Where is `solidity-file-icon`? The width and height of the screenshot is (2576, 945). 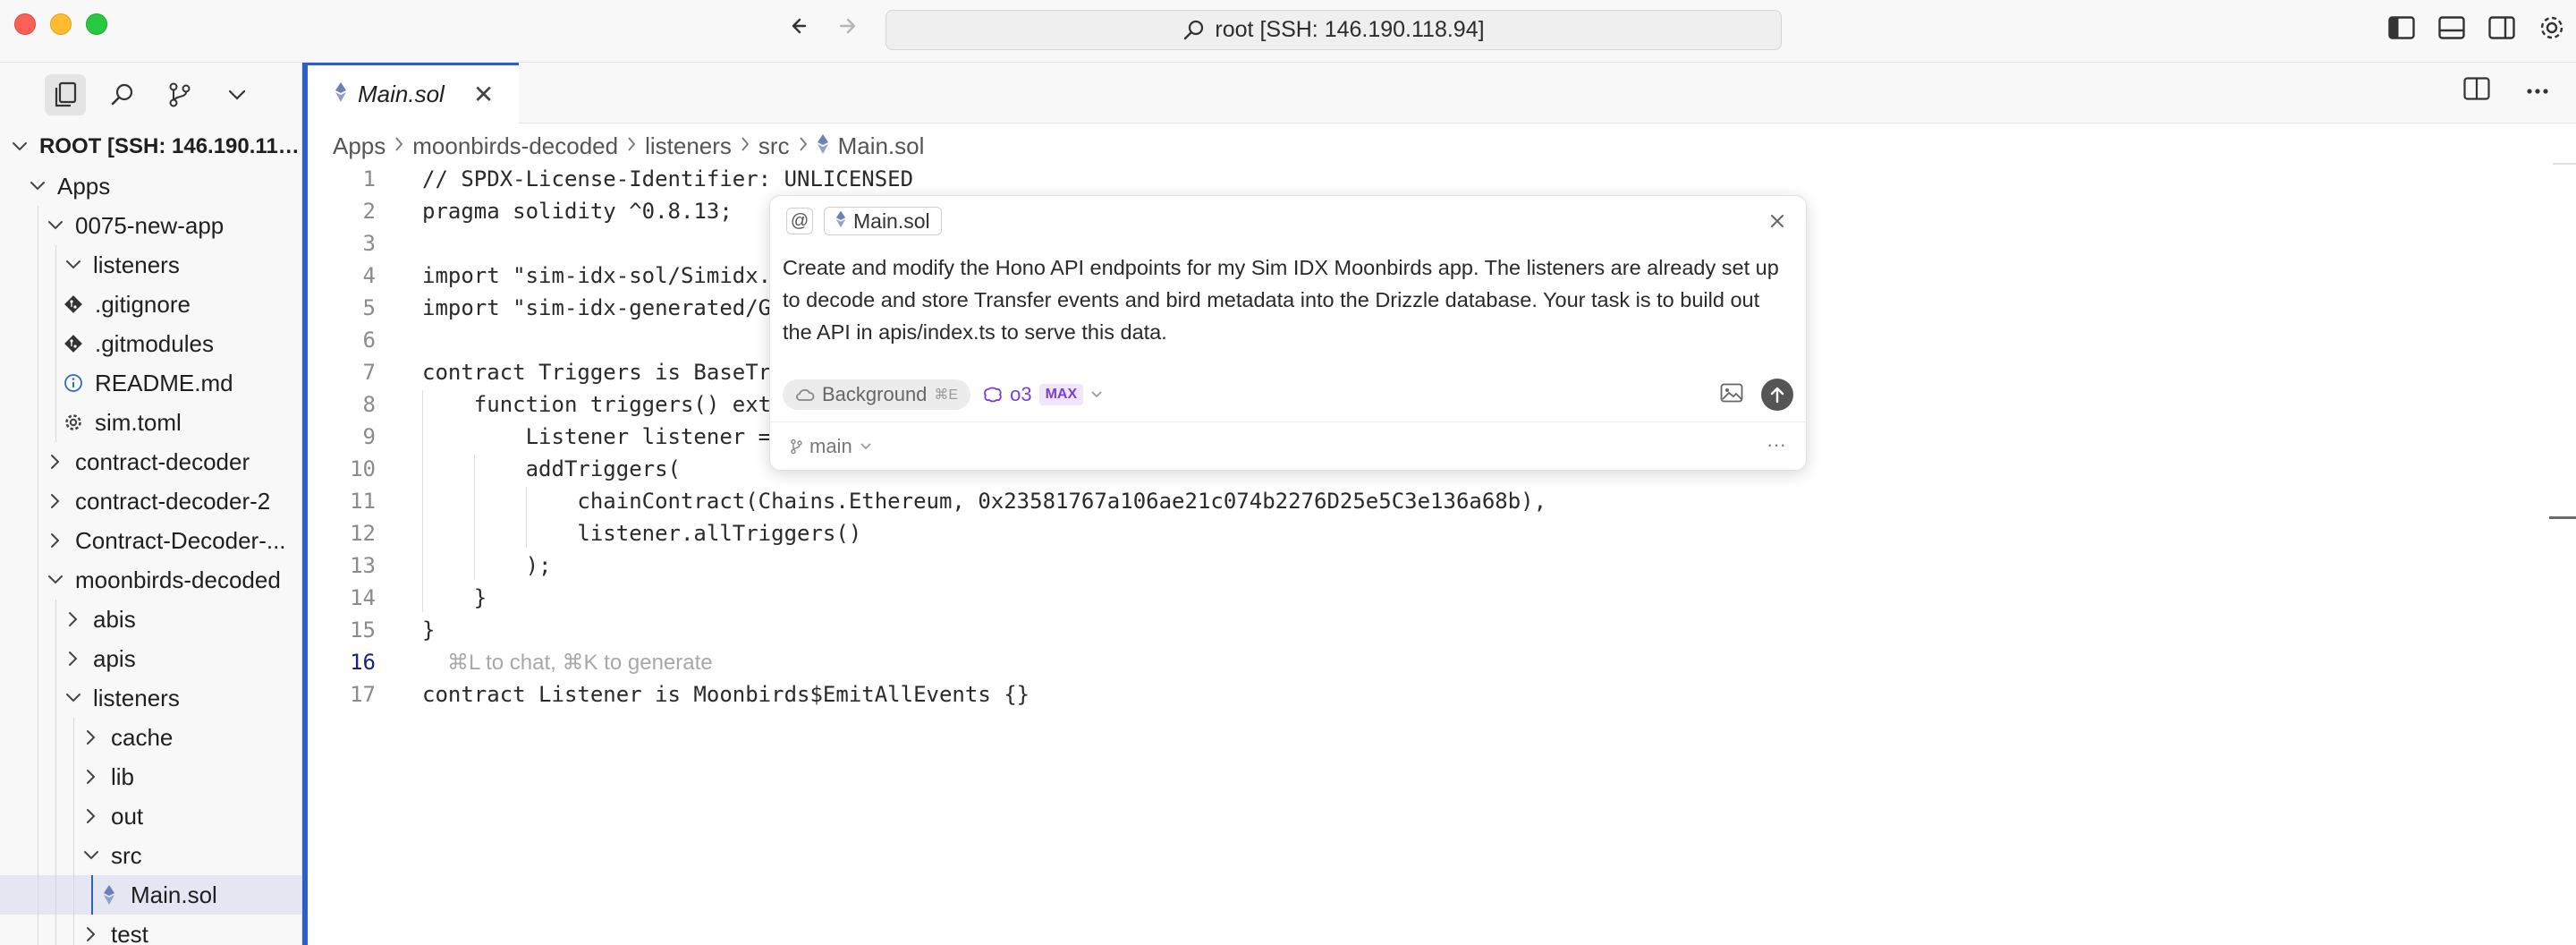
solidity-file-icon is located at coordinates (341, 95).